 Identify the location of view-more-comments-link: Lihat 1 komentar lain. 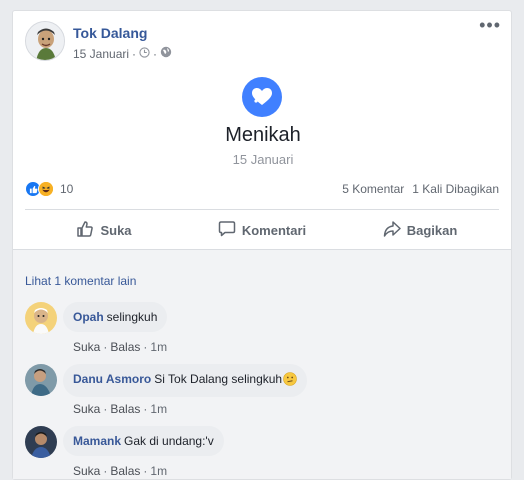
(80, 281).